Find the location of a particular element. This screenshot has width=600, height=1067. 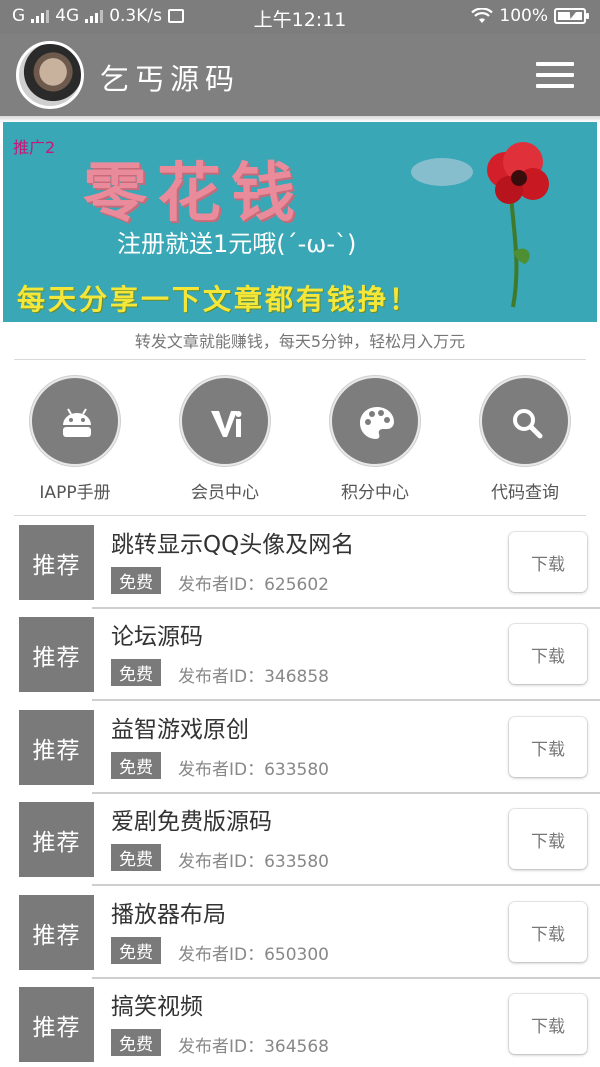

publisher-id: 发布者ID：625602 is located at coordinates (253, 585).